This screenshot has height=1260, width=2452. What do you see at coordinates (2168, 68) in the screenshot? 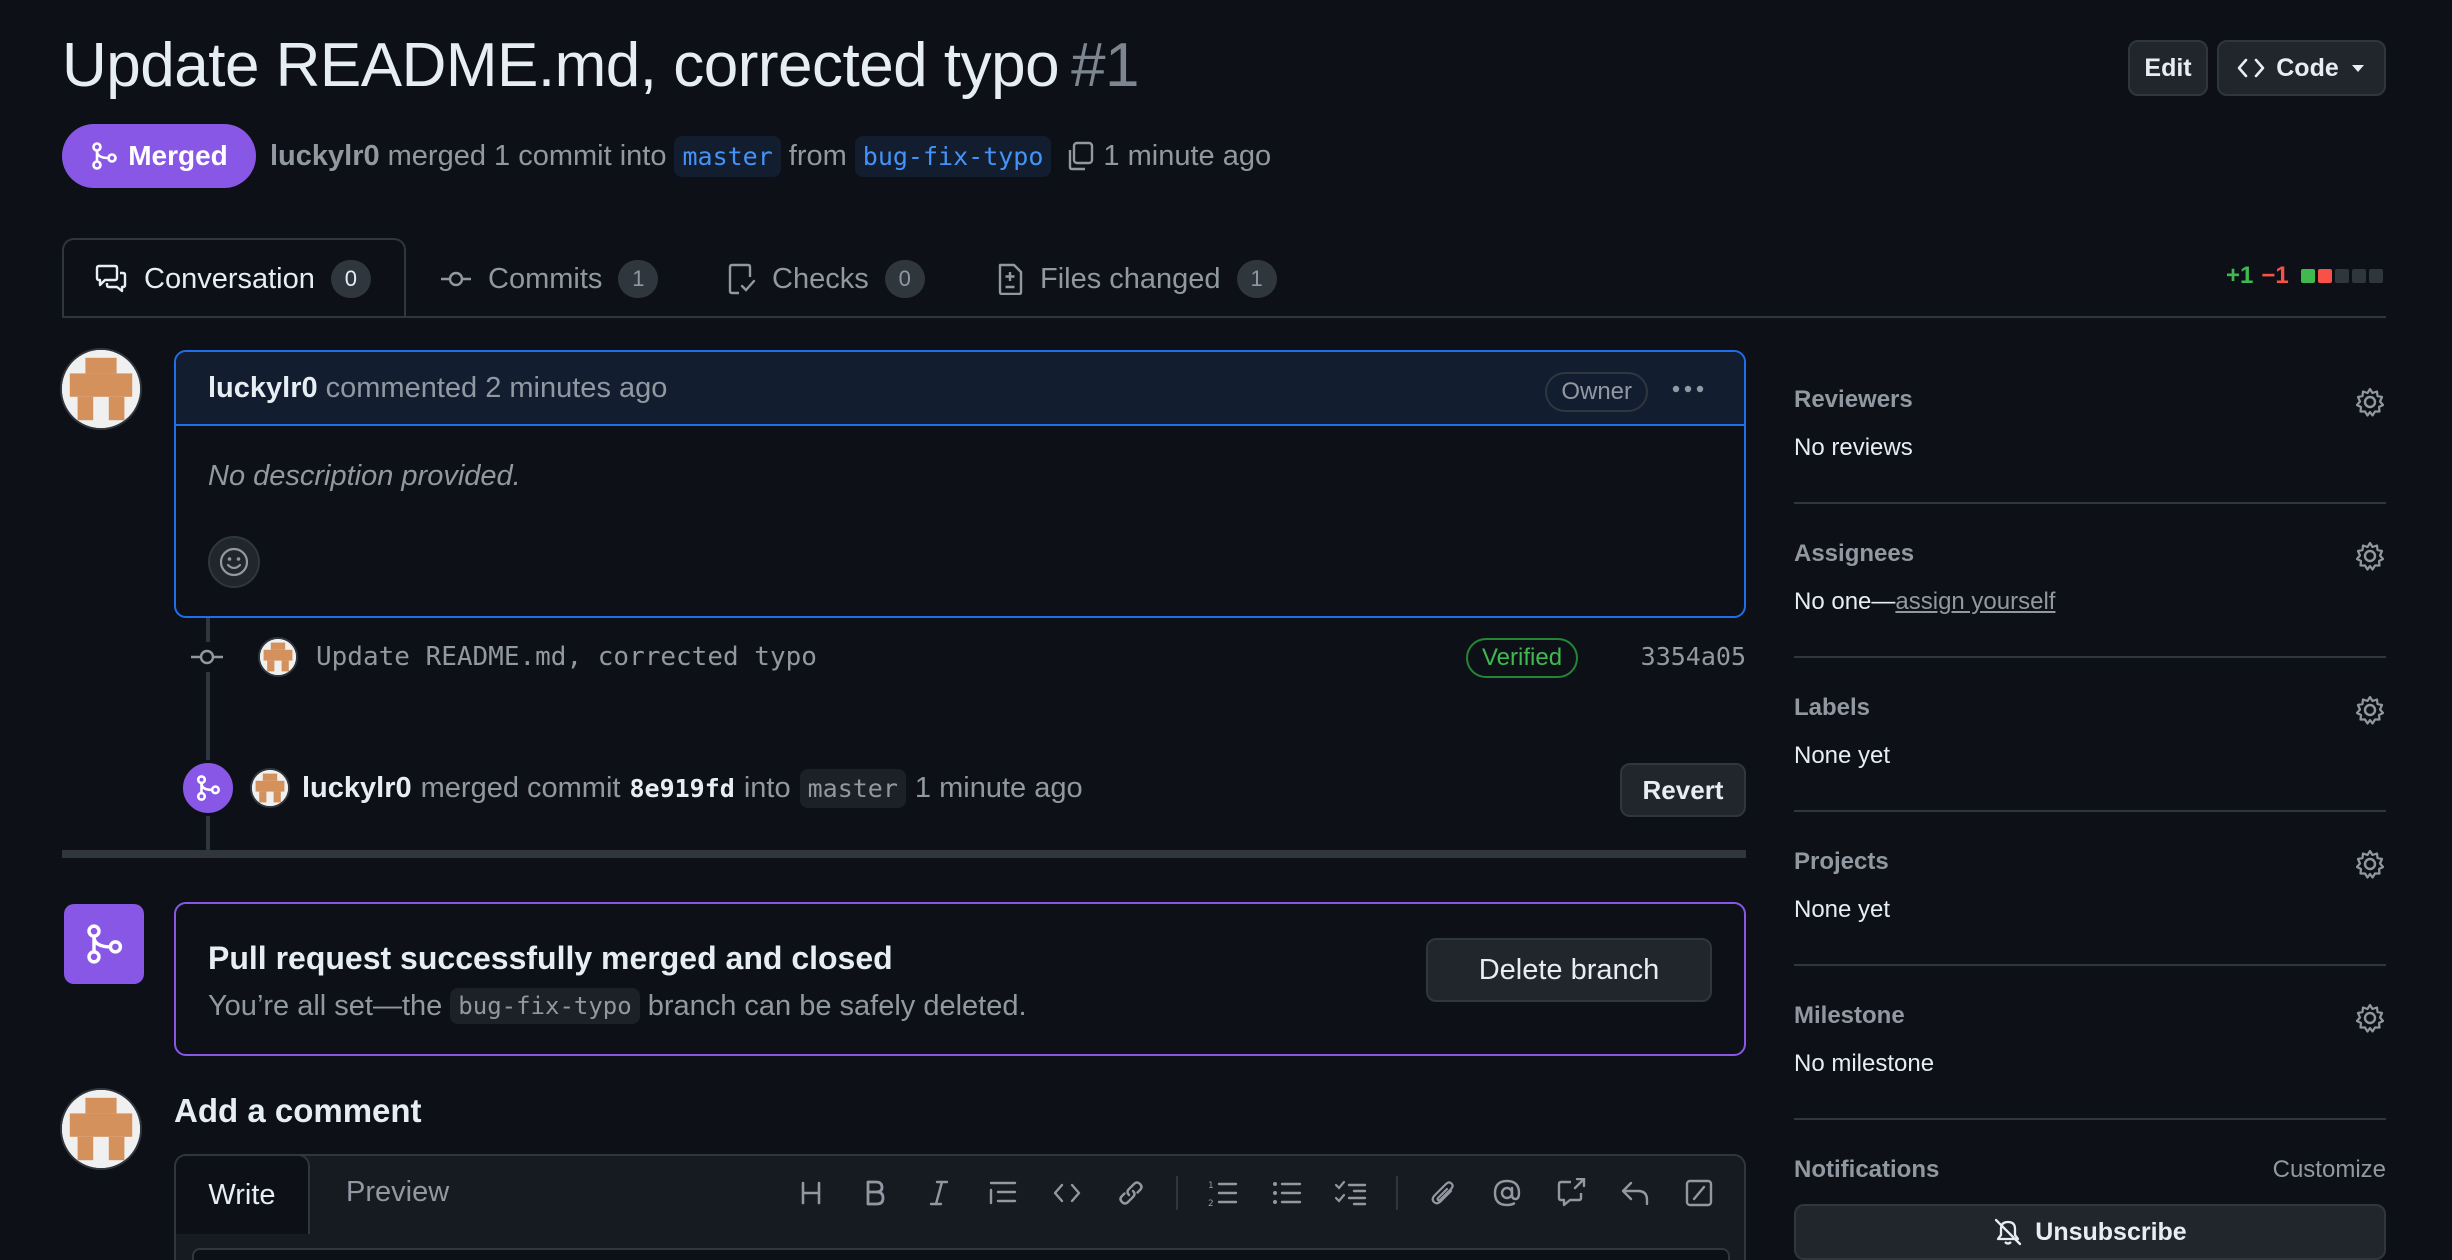
I see `edit-button: Edit` at bounding box center [2168, 68].